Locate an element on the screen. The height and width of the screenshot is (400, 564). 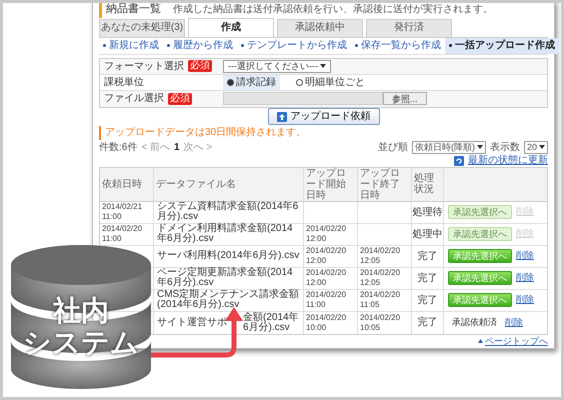
sort-label: 並び順 is located at coordinates (393, 147).